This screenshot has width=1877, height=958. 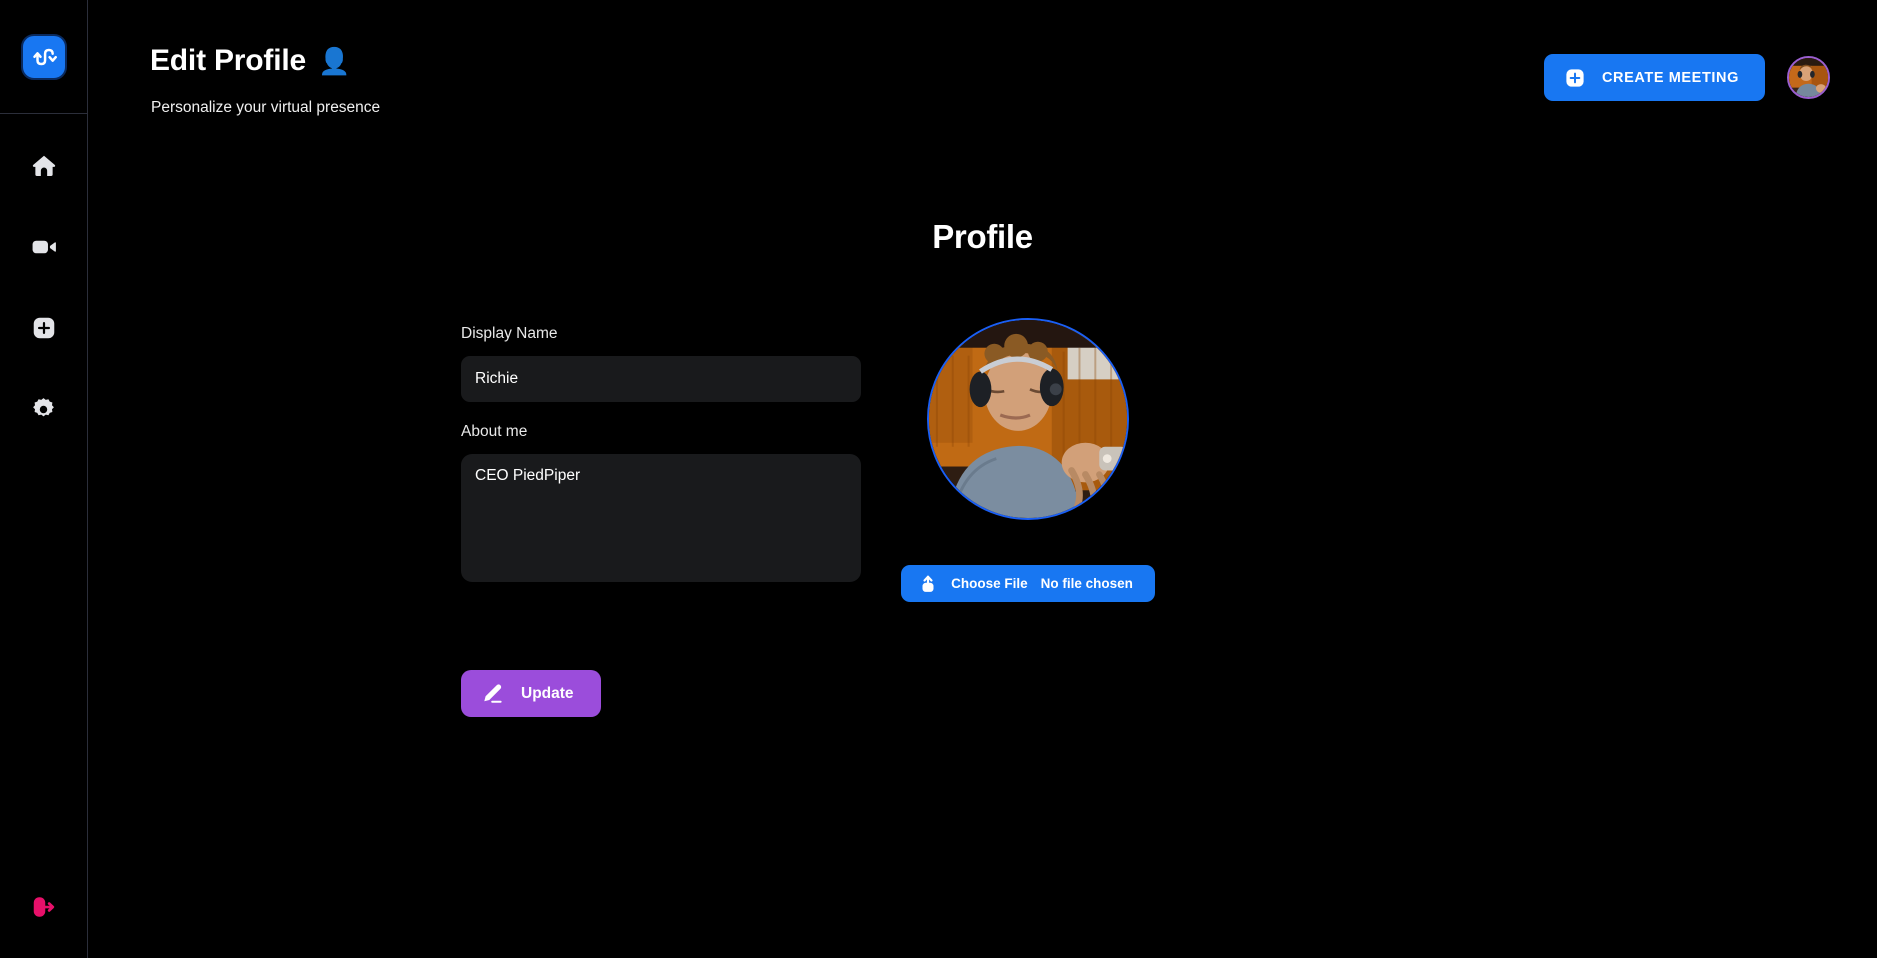 I want to click on profile-form: Display Name About me CEO PiedPiper, so click(x=661, y=453).